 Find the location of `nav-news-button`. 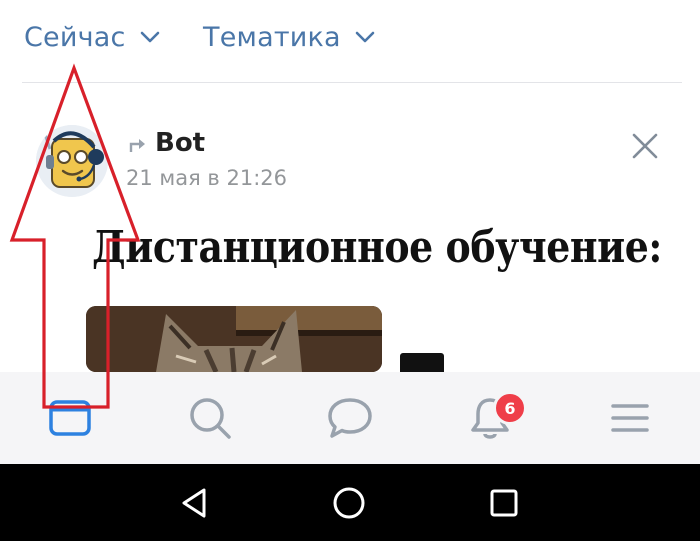

nav-news-button is located at coordinates (70, 418).